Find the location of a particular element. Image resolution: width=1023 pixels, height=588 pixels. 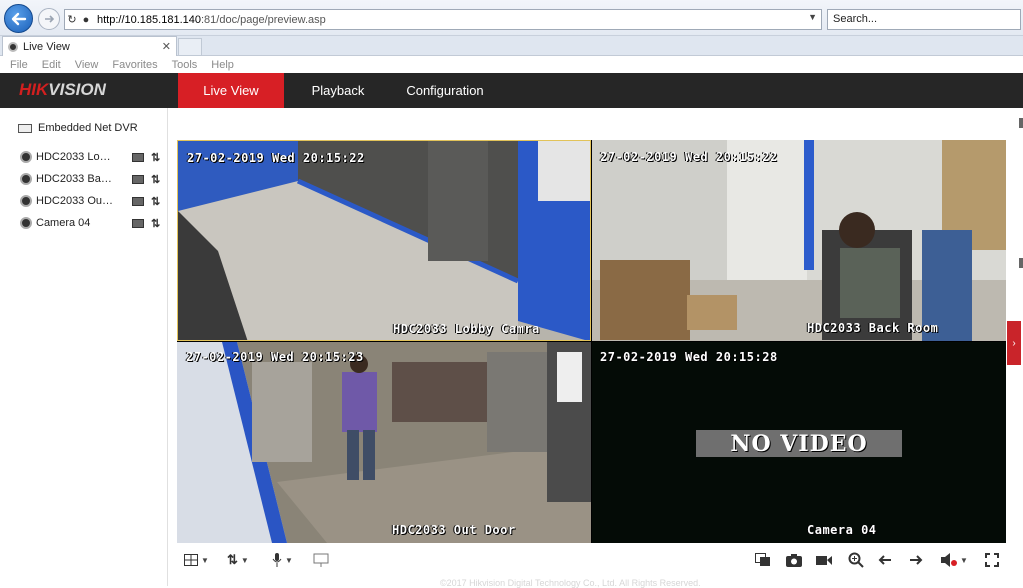

dvr-icon is located at coordinates (25, 128).